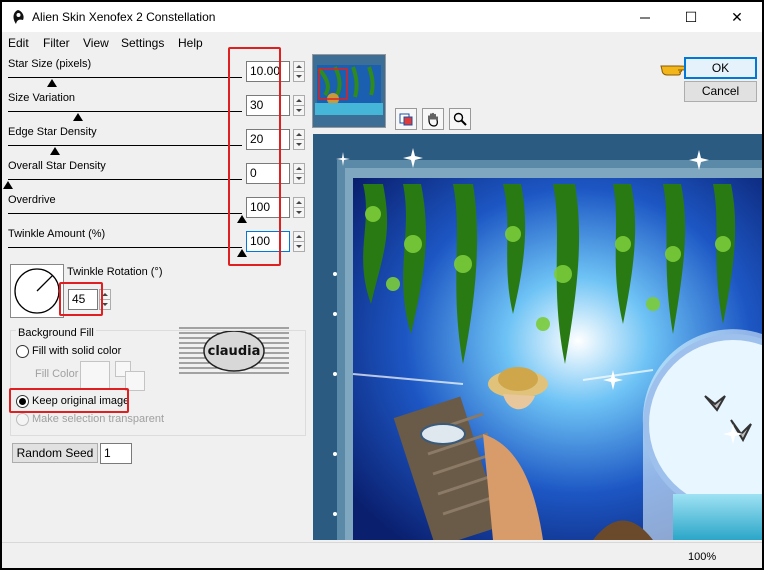 The width and height of the screenshot is (764, 570). What do you see at coordinates (737, 17) in the screenshot?
I see `close-button: ✕` at bounding box center [737, 17].